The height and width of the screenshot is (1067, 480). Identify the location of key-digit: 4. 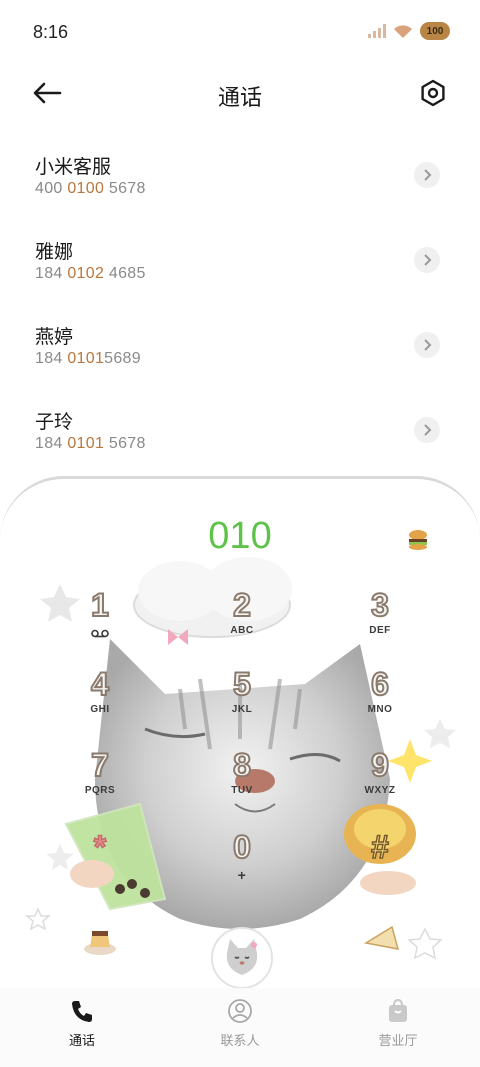
(100, 684).